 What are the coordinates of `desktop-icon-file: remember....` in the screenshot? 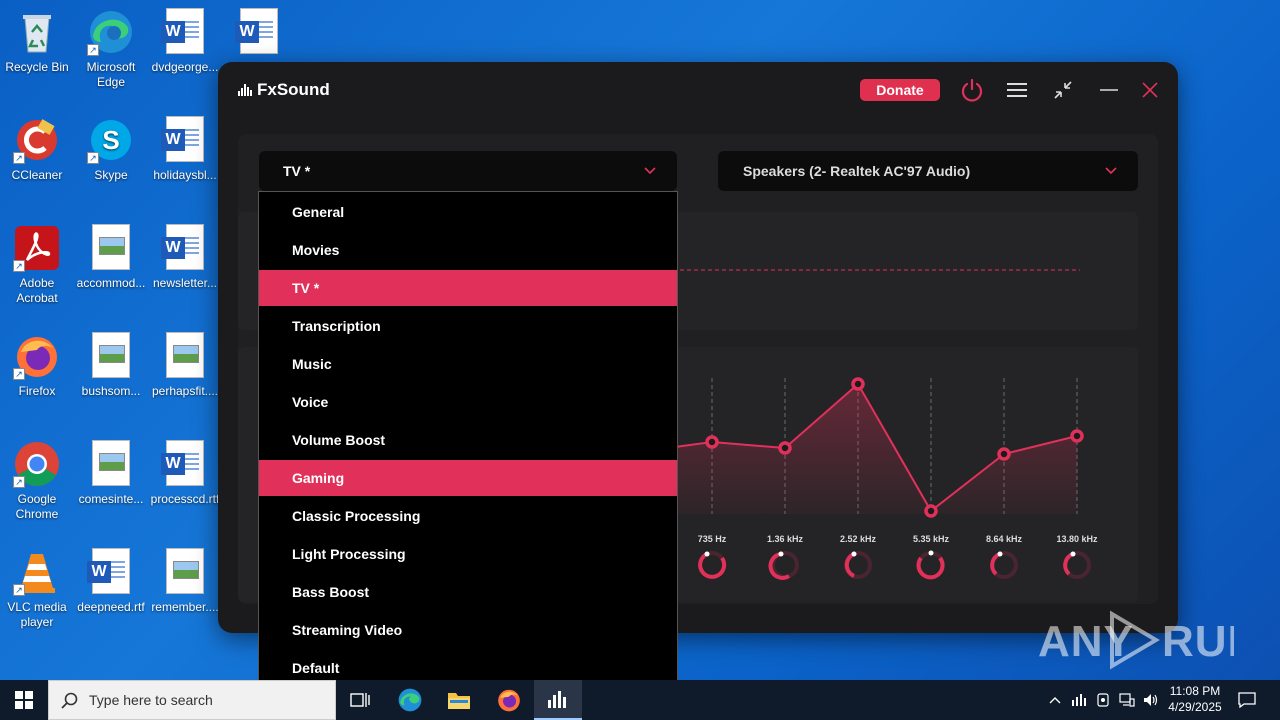 It's located at (185, 578).